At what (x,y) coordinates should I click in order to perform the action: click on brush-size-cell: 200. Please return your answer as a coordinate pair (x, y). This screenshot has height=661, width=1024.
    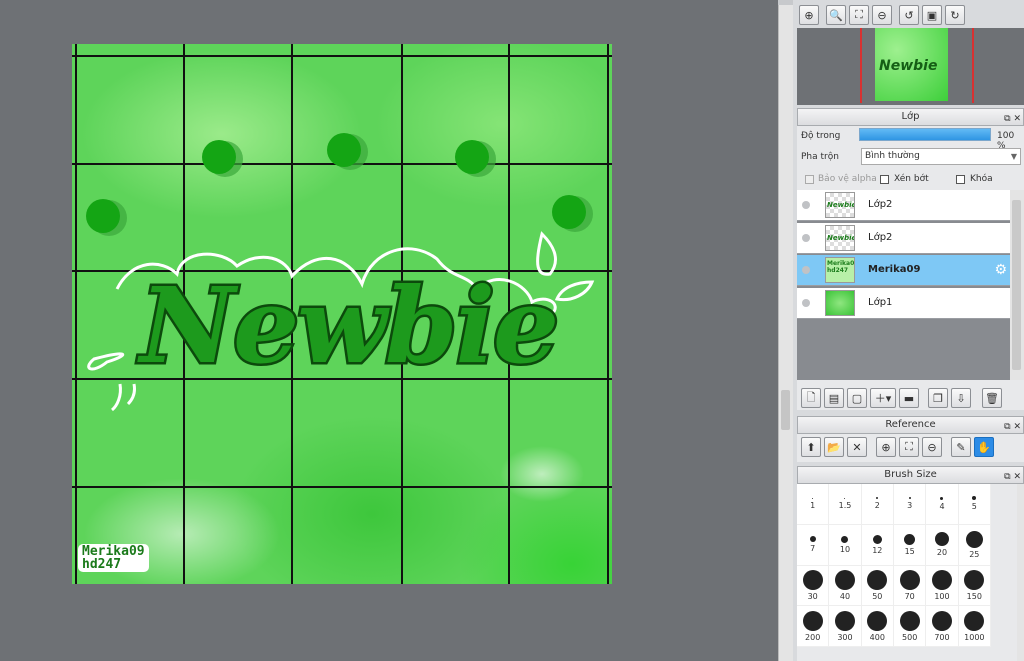
    Looking at the image, I should click on (813, 626).